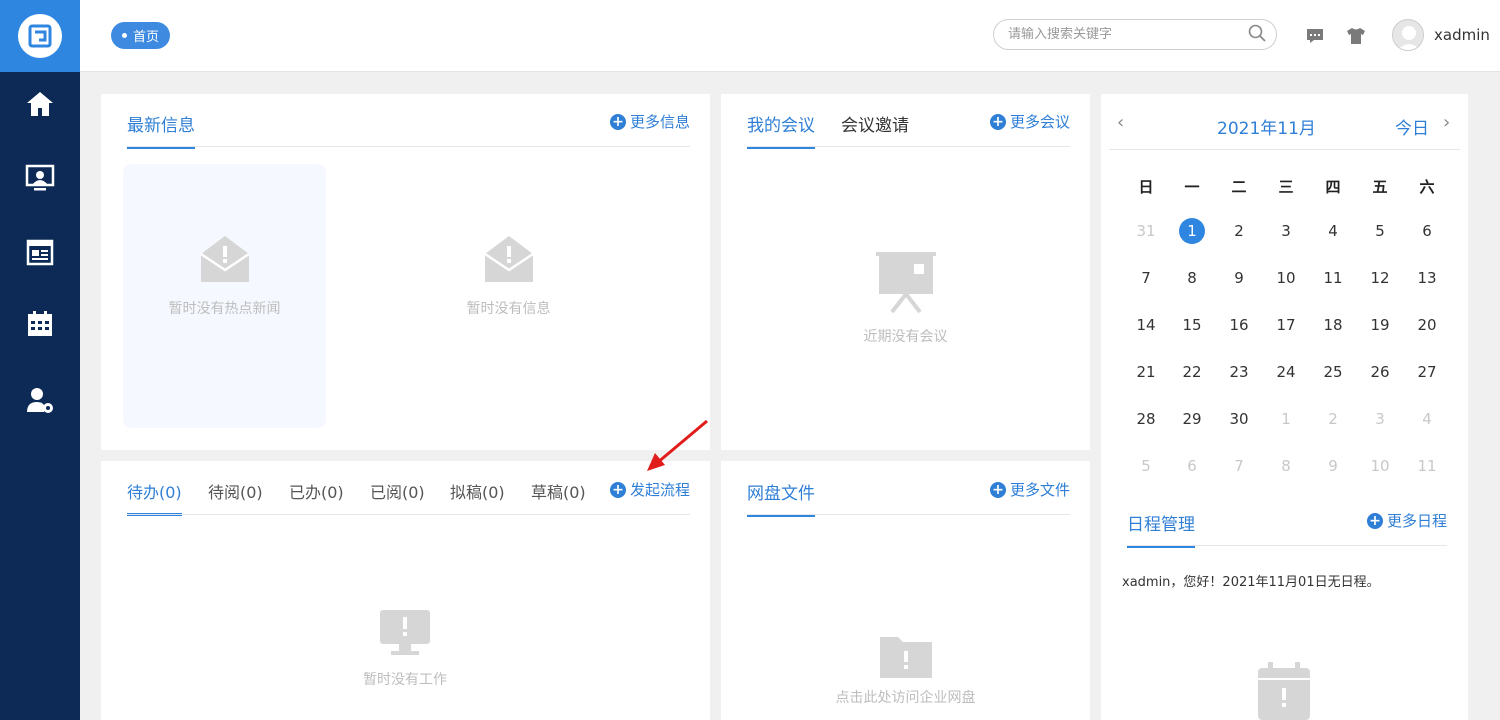 The image size is (1500, 720). Describe the element at coordinates (154, 497) in the screenshot. I see `tab-todo: 待办(0)` at that location.